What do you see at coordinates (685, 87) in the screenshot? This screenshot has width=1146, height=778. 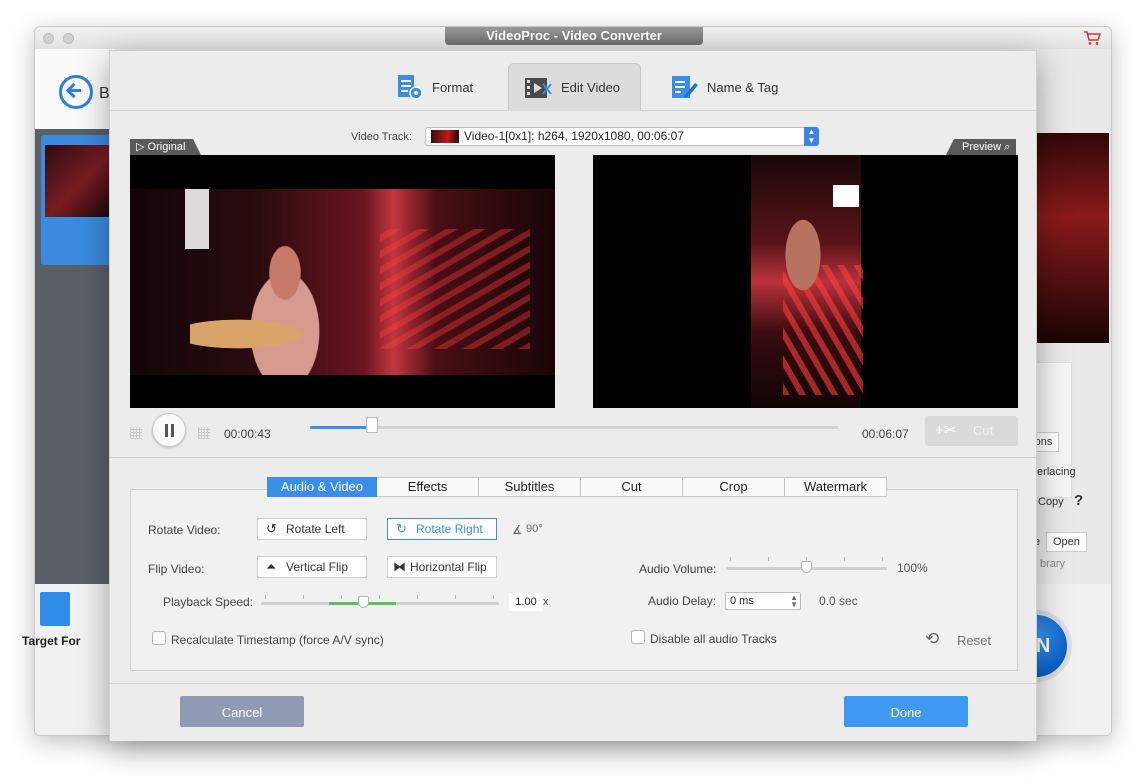 I see `name-tag-icon` at bounding box center [685, 87].